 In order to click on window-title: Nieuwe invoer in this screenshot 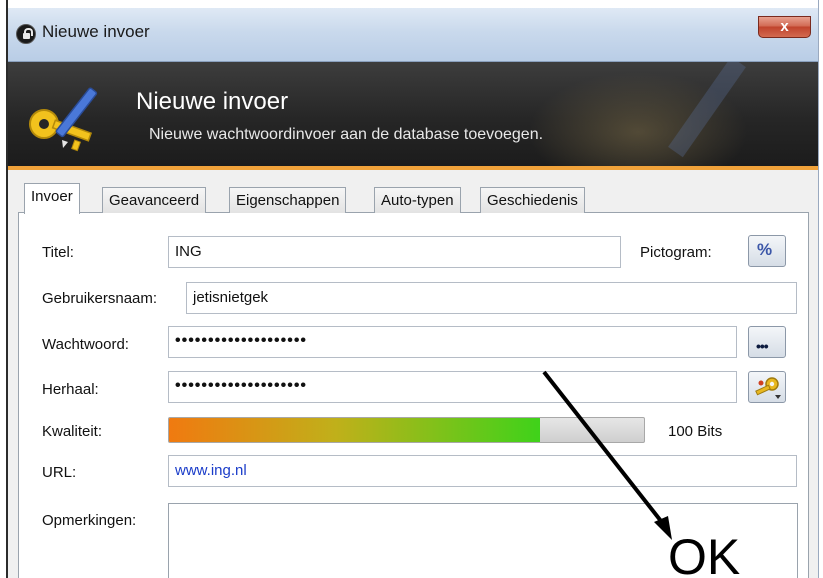, I will do `click(96, 31)`.